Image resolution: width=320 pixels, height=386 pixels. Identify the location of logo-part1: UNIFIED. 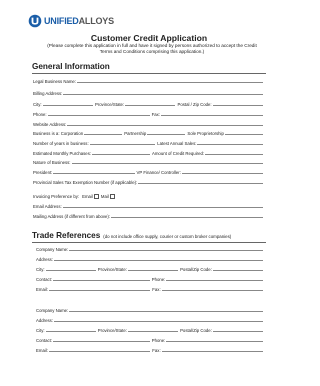
(61, 21).